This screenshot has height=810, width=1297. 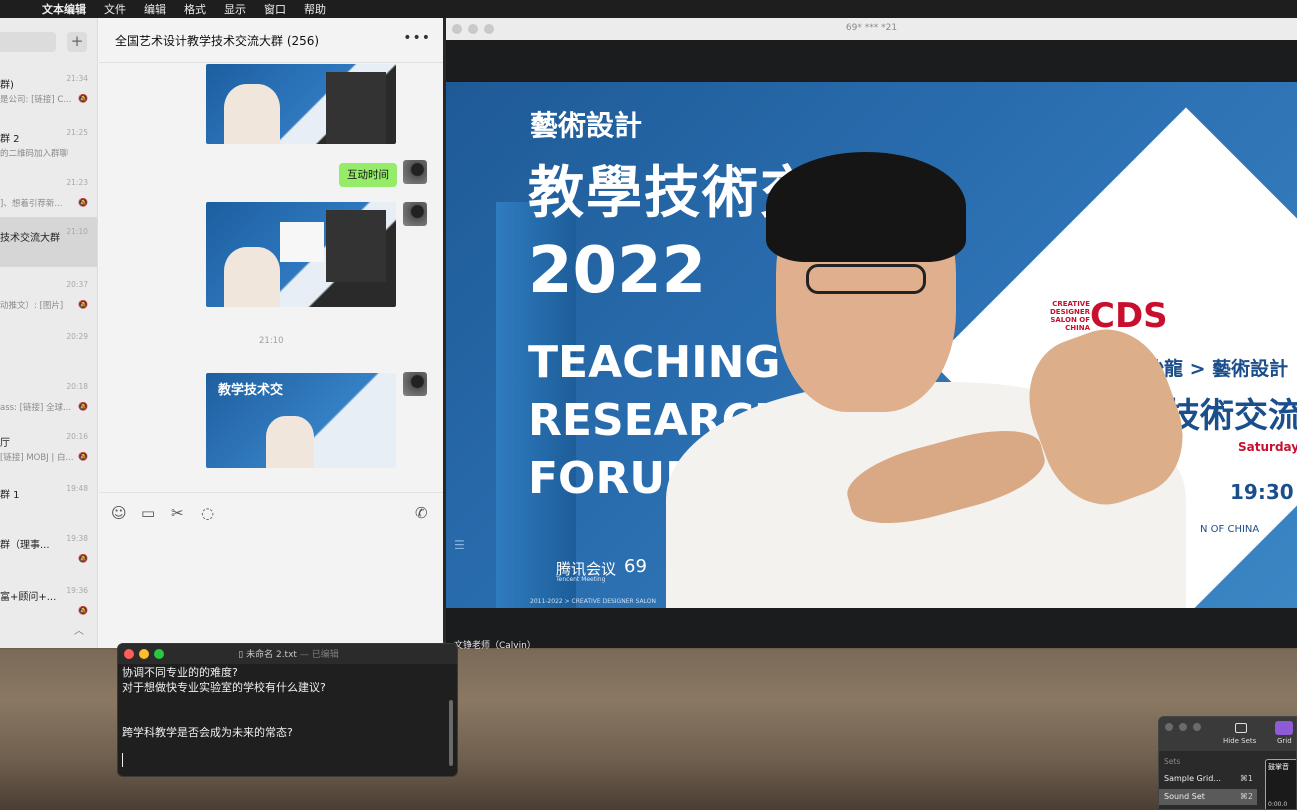 I want to click on conversation-time: 21:23, so click(x=77, y=182).